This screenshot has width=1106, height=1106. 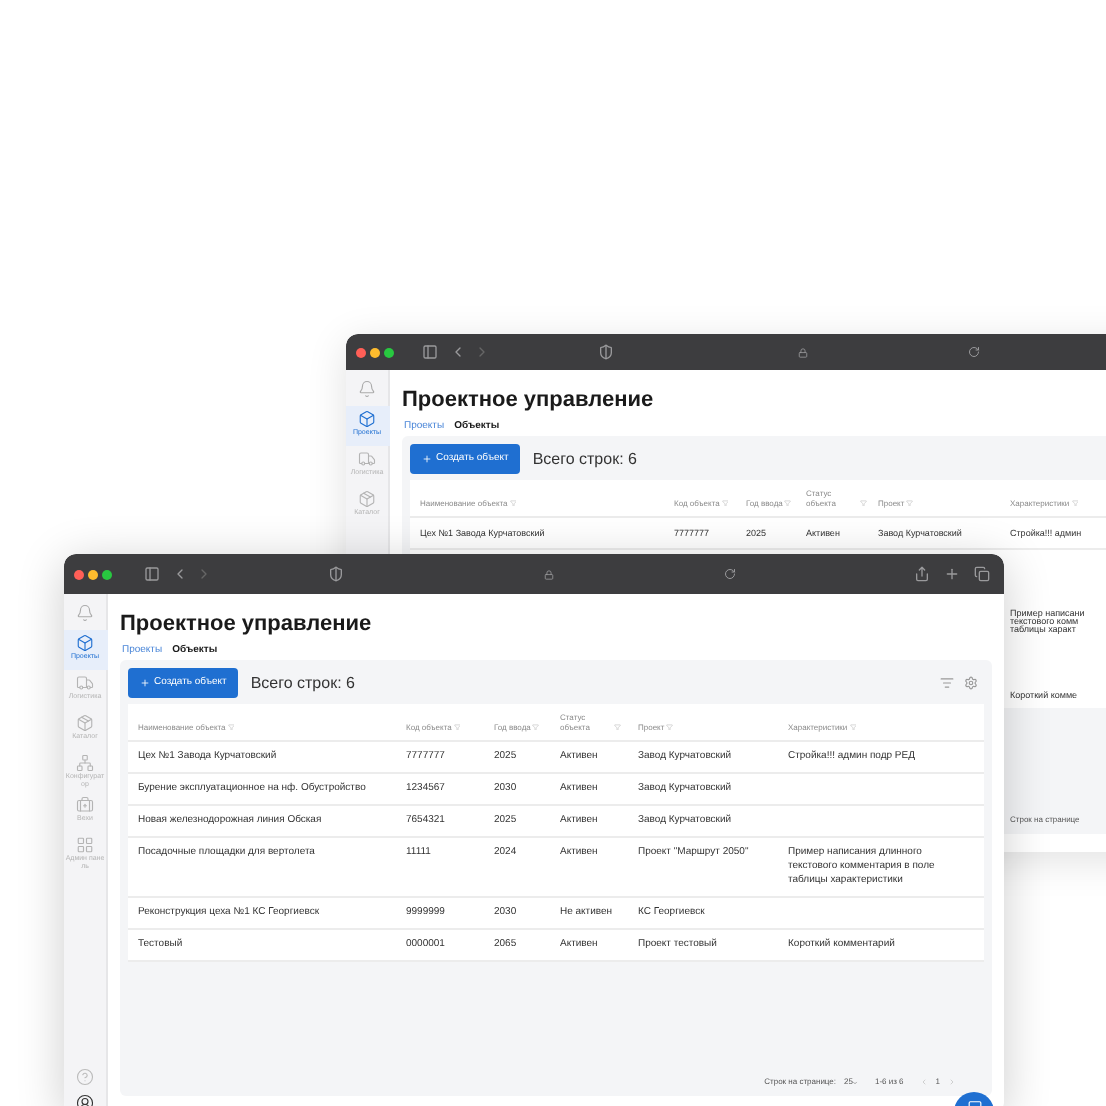 What do you see at coordinates (982, 574) in the screenshot?
I see `tabs-icon` at bounding box center [982, 574].